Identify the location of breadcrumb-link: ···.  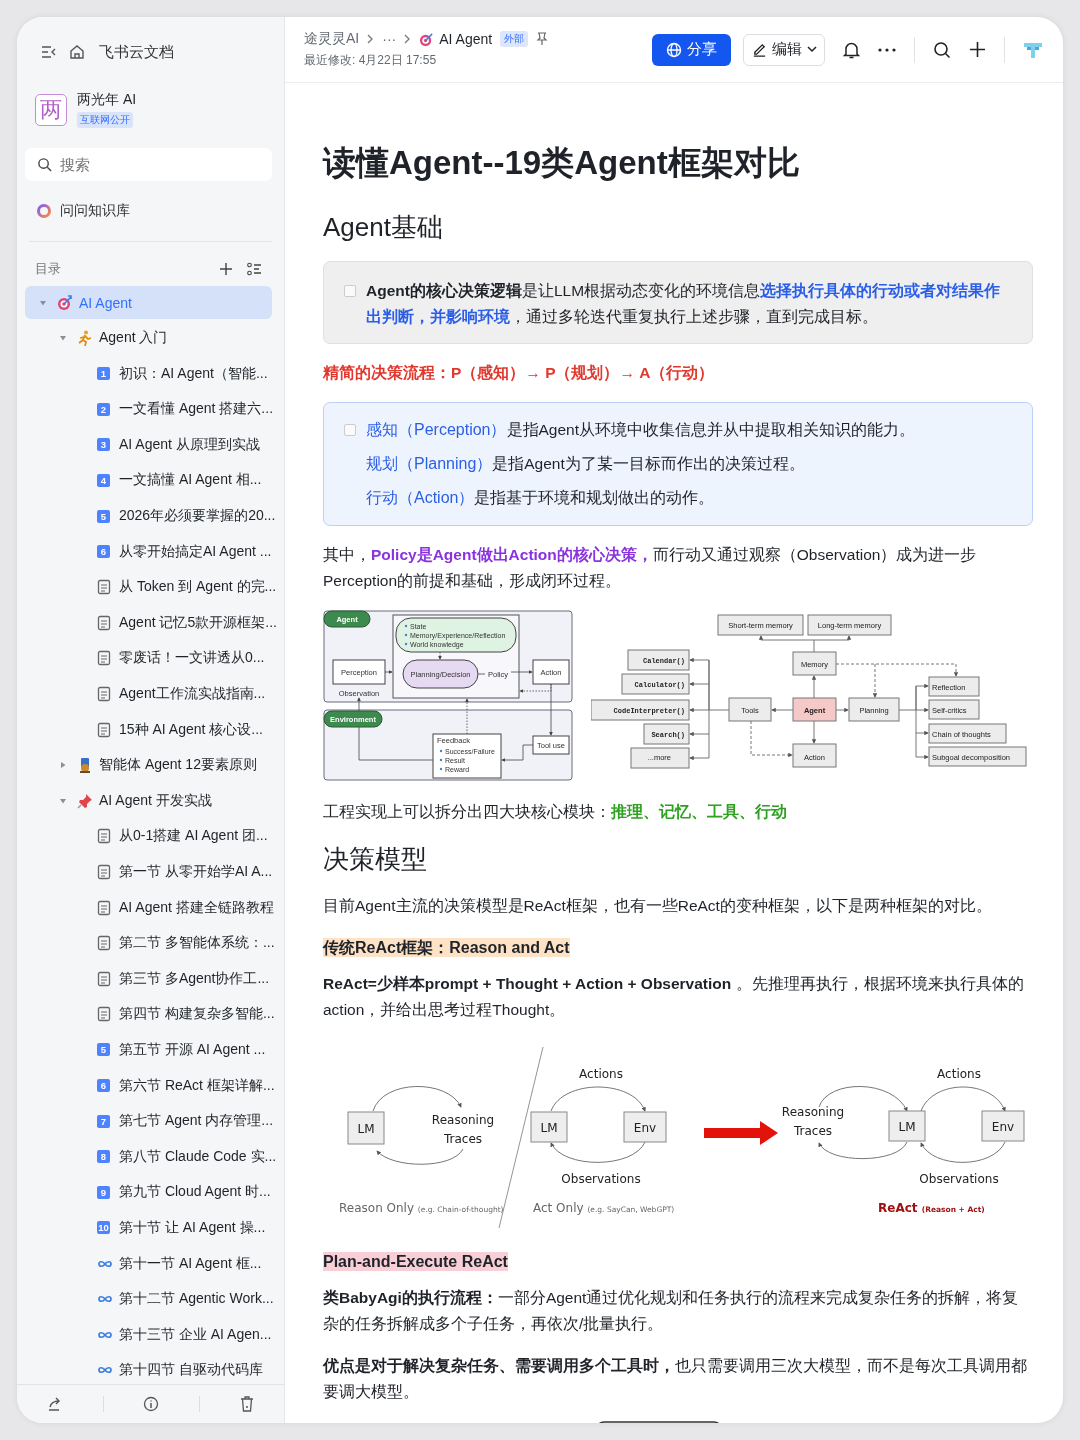
(389, 39).